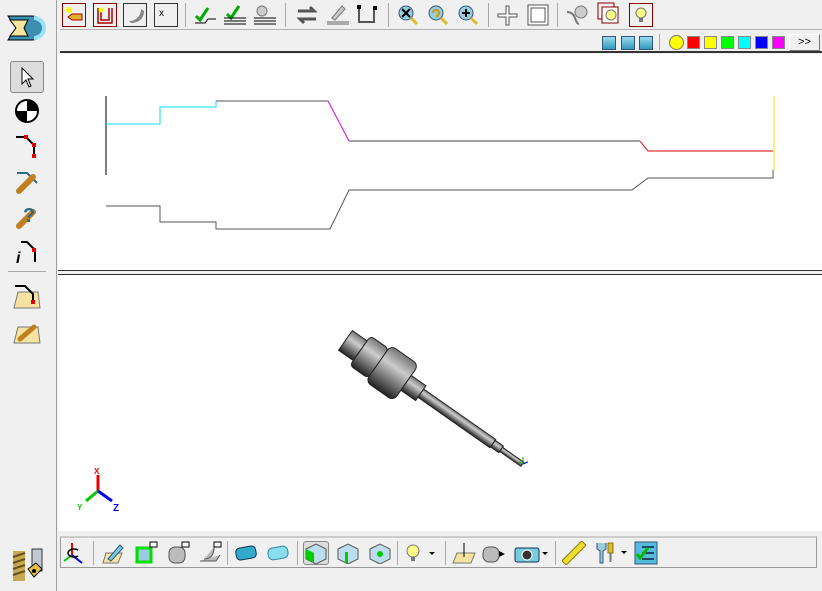  What do you see at coordinates (114, 553) in the screenshot?
I see `sketch-button` at bounding box center [114, 553].